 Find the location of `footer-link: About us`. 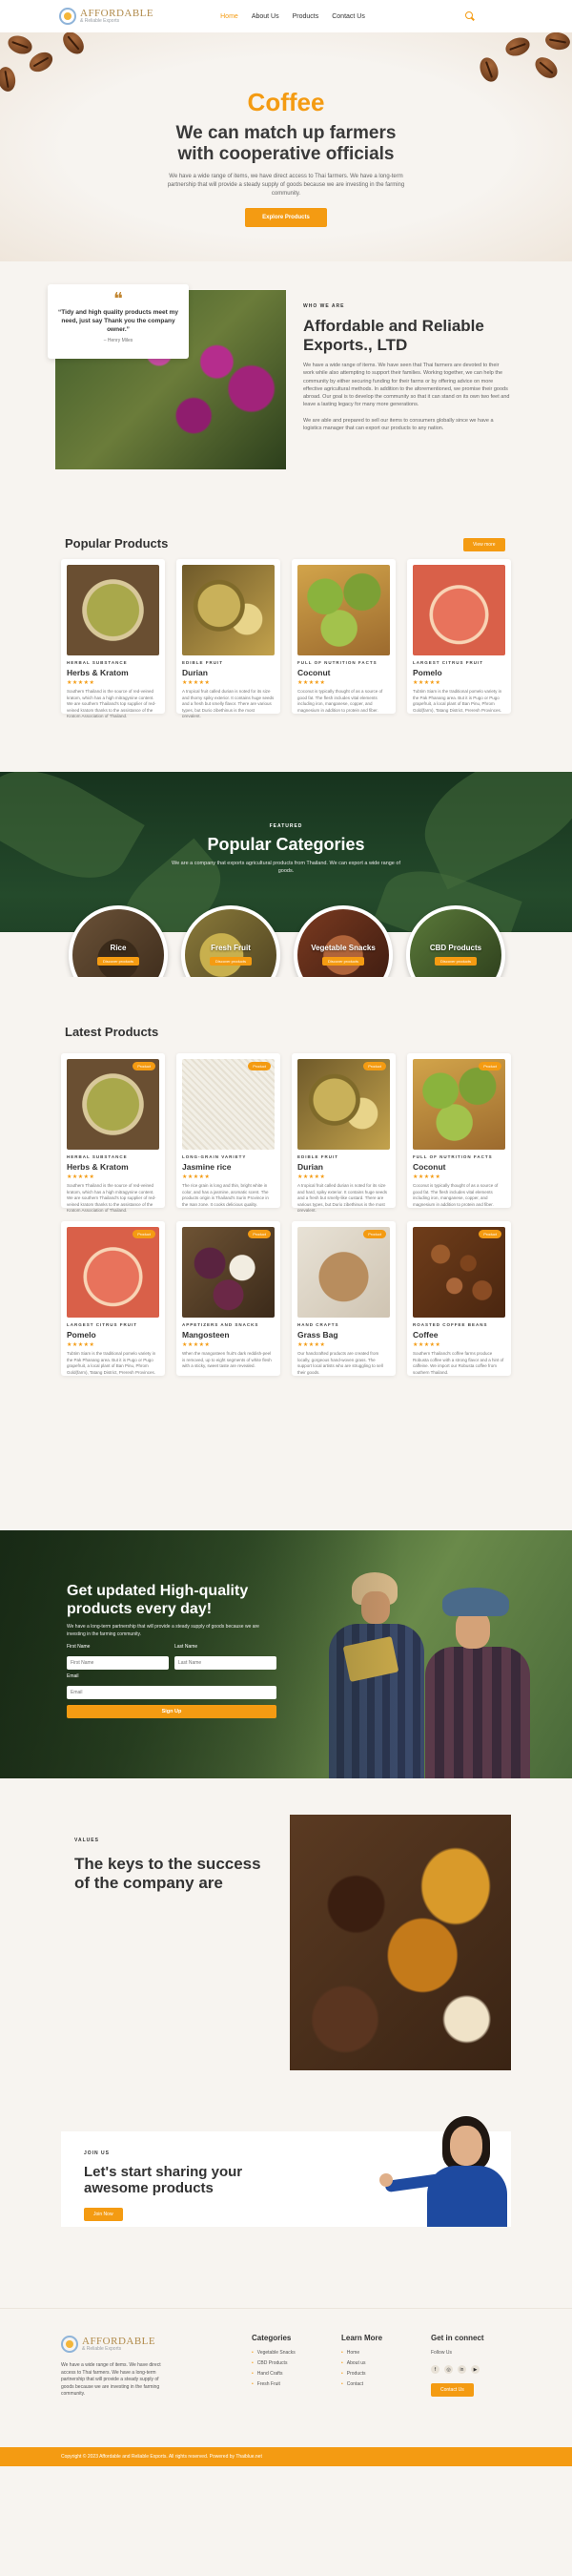

footer-link: About us is located at coordinates (362, 2363).